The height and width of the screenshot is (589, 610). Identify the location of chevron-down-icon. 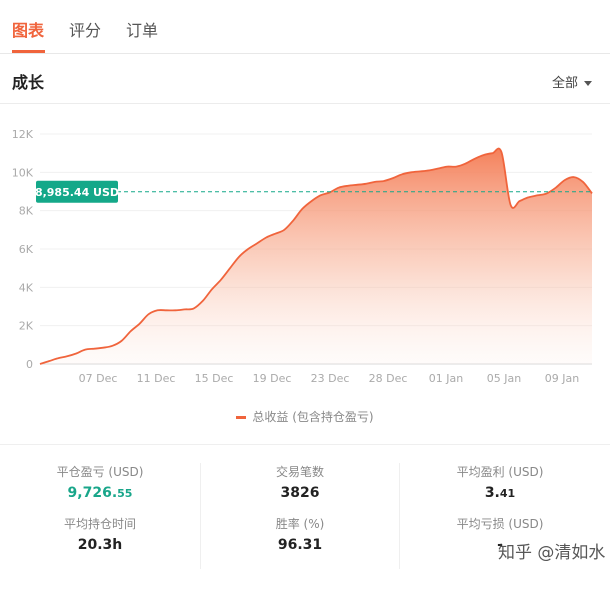
(588, 83).